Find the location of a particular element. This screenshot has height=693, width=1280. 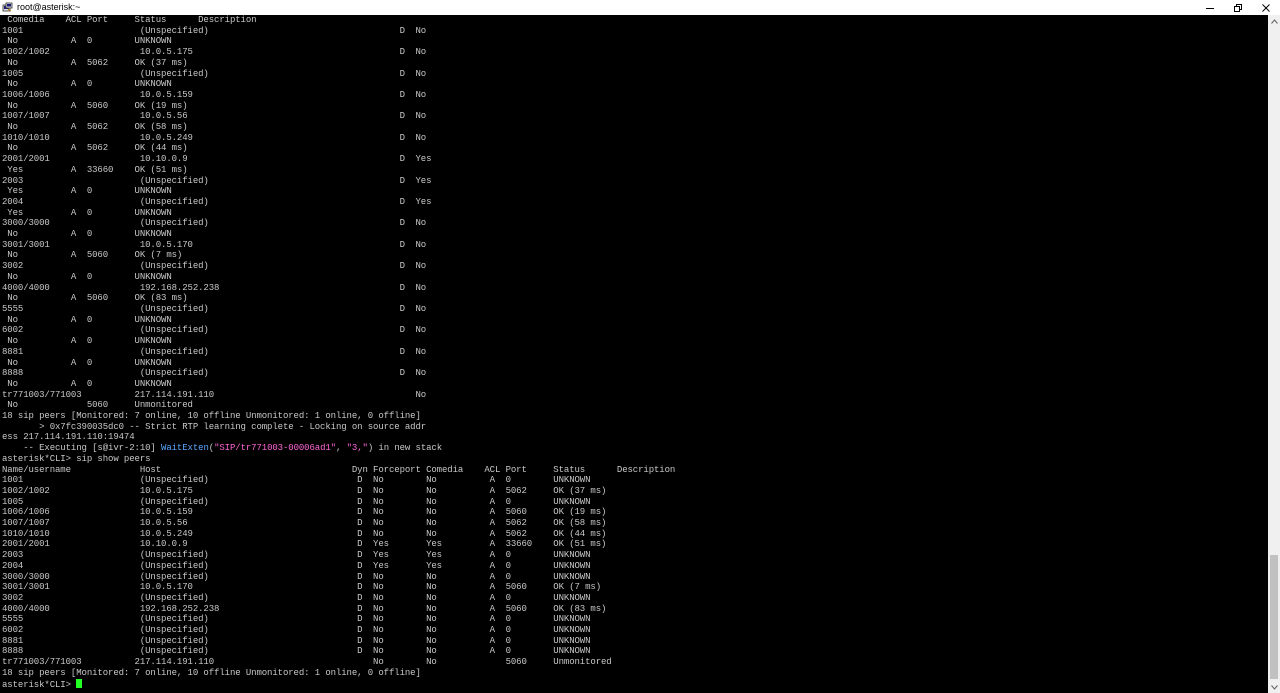

title-bar: root@asterisk:~ is located at coordinates (640, 7).